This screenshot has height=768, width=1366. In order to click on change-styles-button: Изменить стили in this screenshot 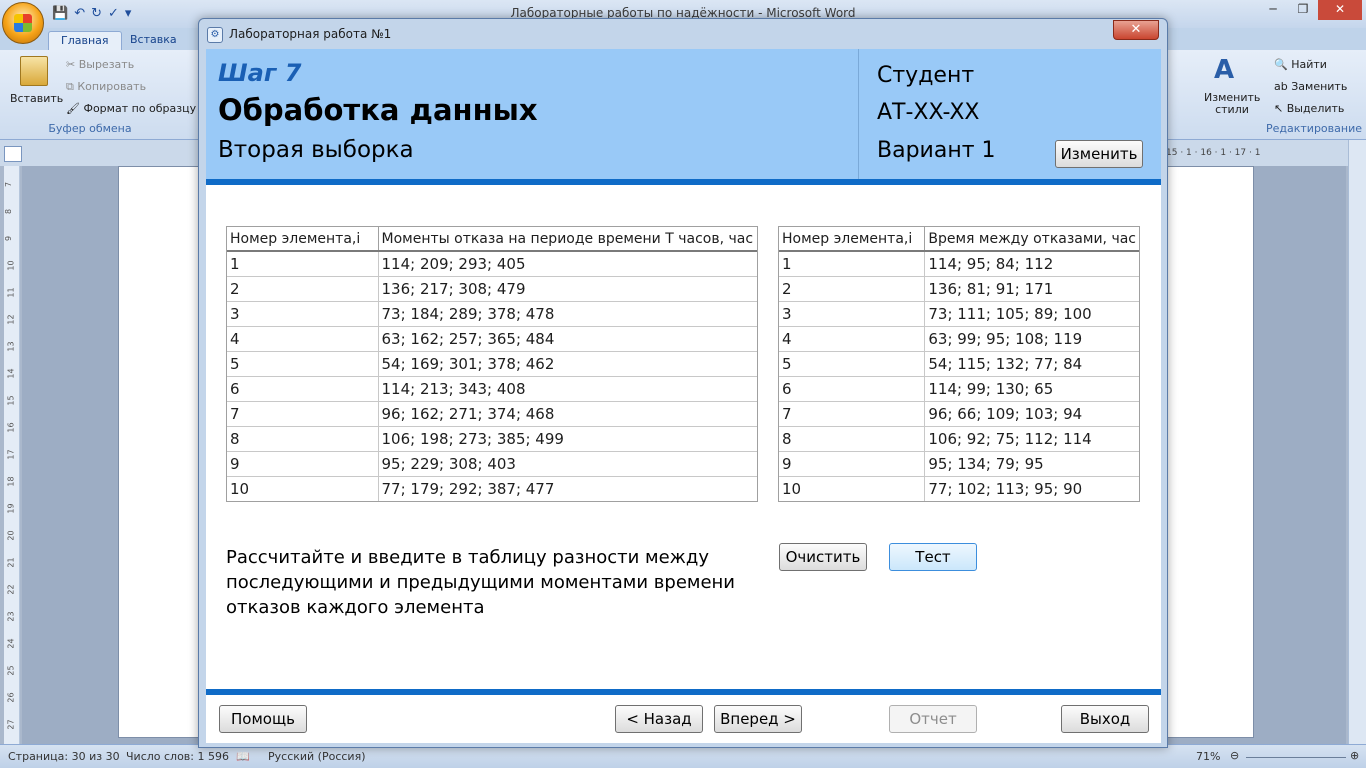, I will do `click(1232, 104)`.